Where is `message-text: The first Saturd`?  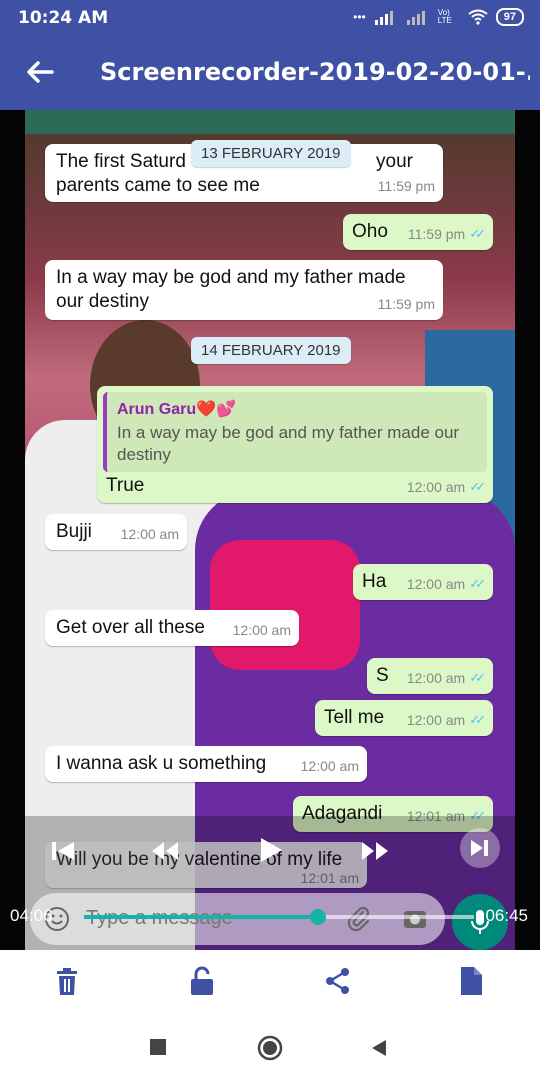 message-text: The first Saturd is located at coordinates (121, 161).